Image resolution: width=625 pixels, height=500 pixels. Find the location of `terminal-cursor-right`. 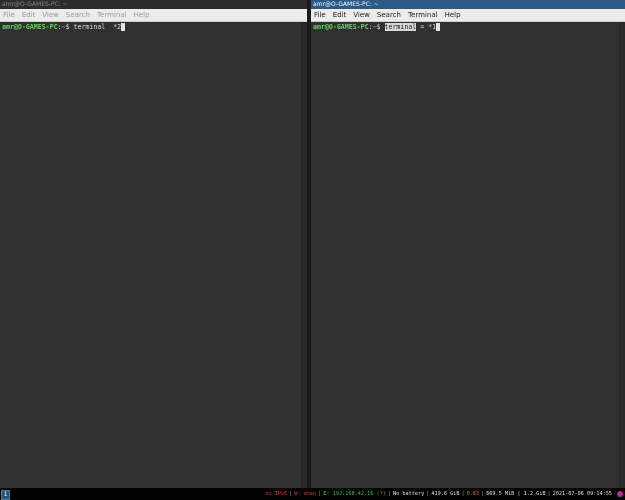

terminal-cursor-right is located at coordinates (438, 27).